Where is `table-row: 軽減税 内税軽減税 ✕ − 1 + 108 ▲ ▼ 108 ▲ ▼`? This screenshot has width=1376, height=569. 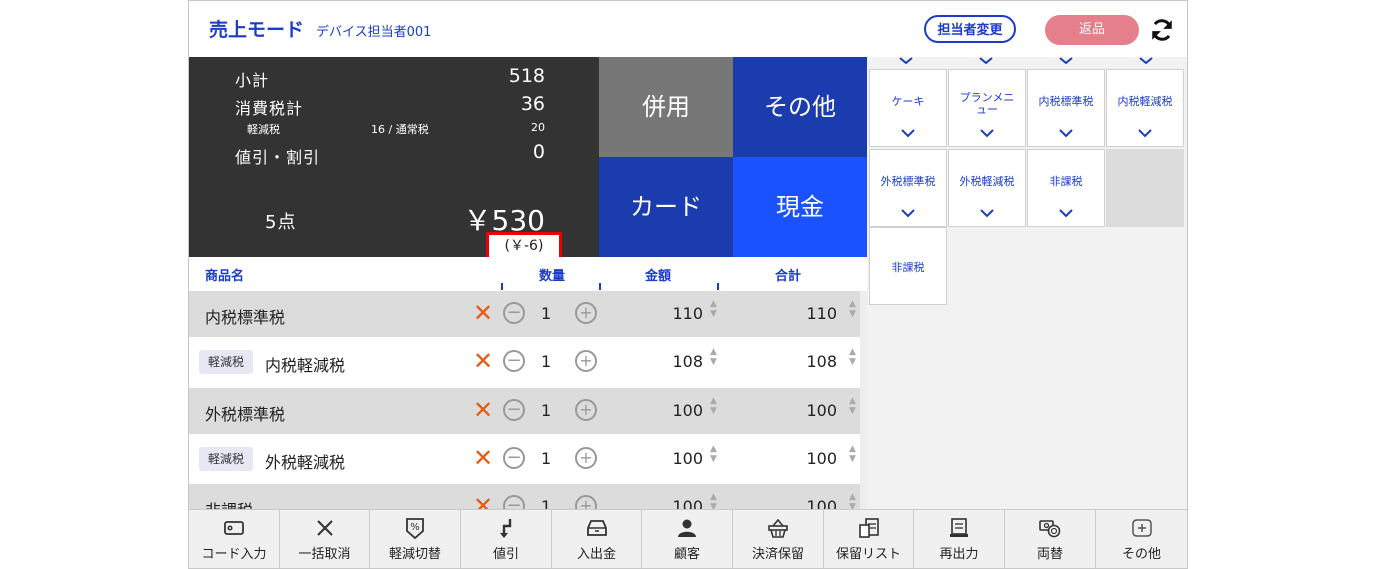 table-row: 軽減税 内税軽減税 ✕ − 1 + 108 ▲ ▼ 108 ▲ ▼ is located at coordinates (524, 362).